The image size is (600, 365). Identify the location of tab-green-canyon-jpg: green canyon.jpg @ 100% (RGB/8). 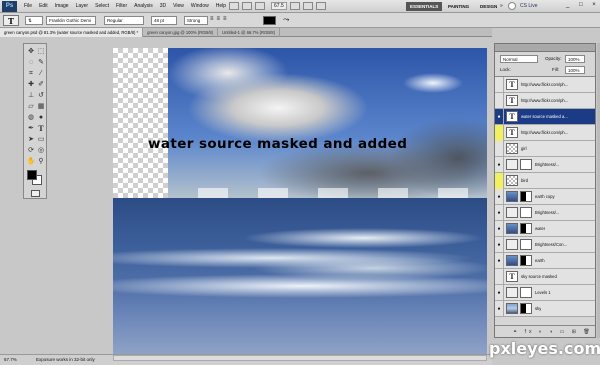
(181, 32).